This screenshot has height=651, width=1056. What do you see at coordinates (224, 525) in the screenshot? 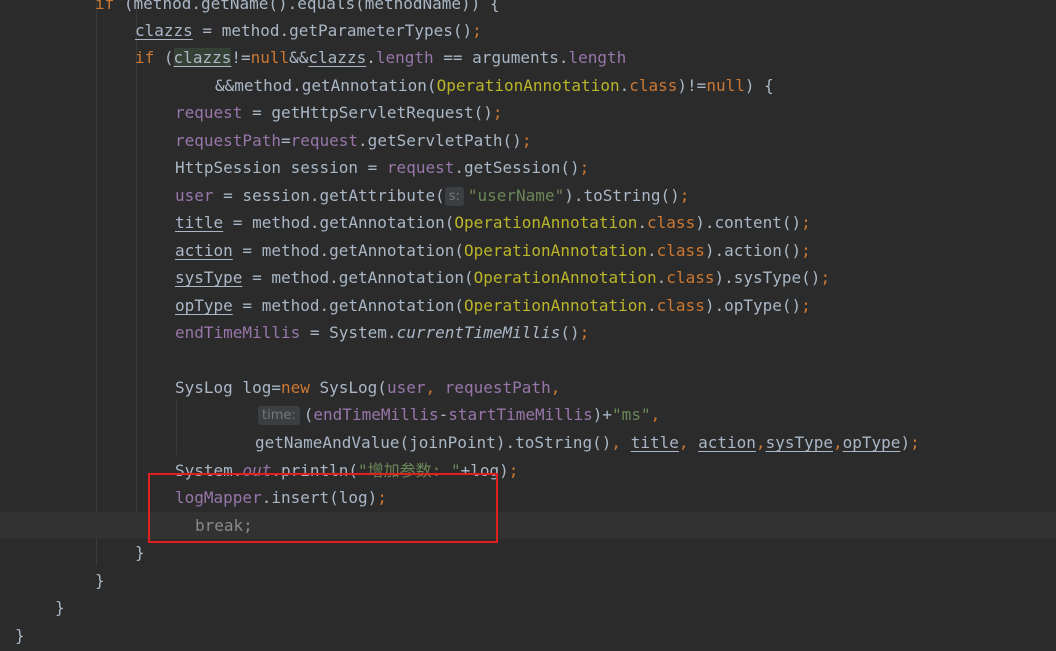
I see `code-token: break;` at bounding box center [224, 525].